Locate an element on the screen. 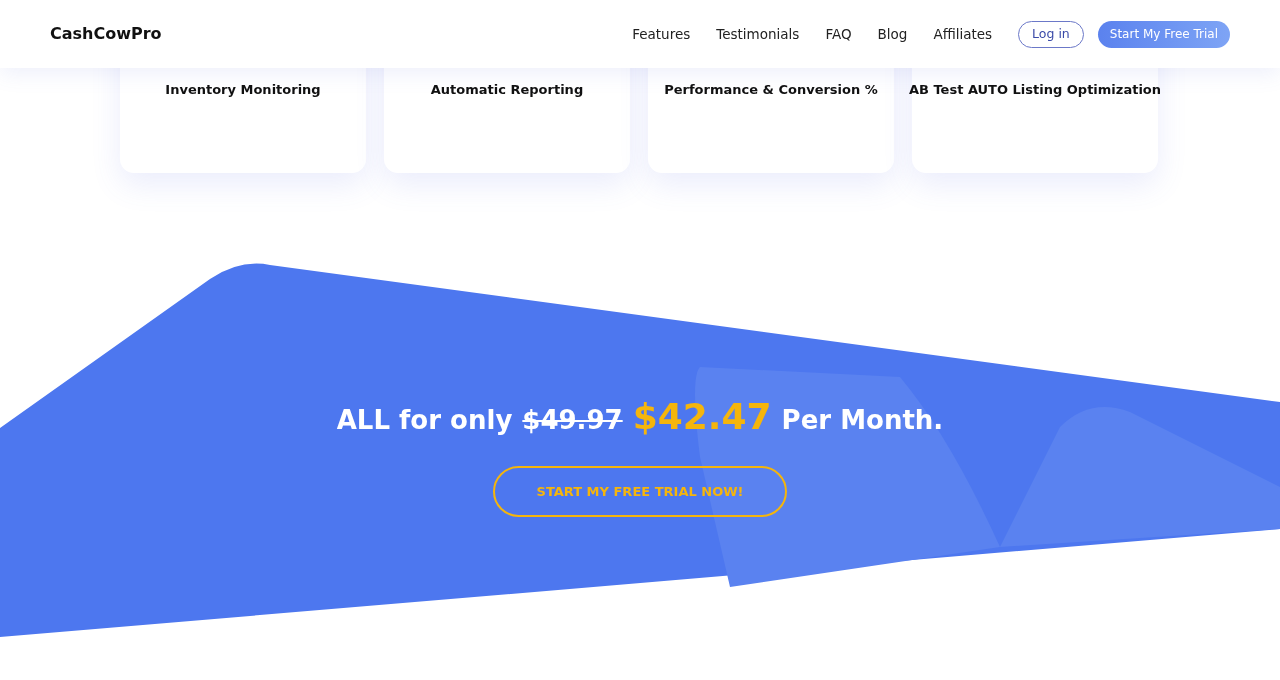  nav-link: FAQ is located at coordinates (838, 34).